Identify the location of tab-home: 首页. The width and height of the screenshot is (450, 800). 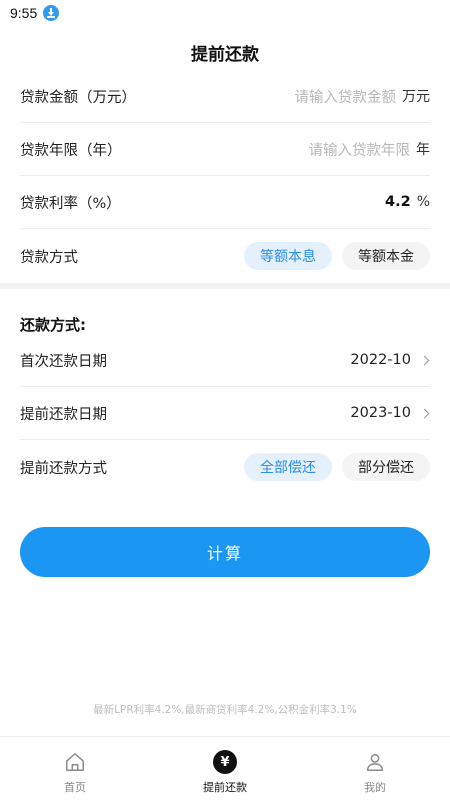
(75, 768).